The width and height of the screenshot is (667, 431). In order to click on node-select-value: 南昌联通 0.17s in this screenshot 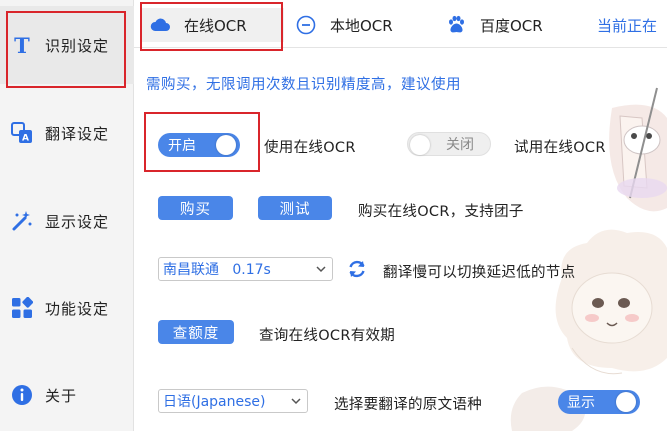, I will do `click(217, 270)`.